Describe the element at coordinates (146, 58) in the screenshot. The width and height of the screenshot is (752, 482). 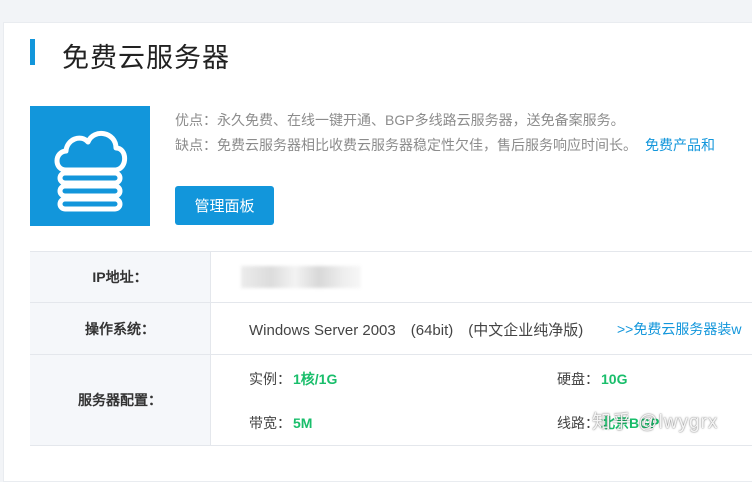
I see `page-title: 免费云服务器` at that location.